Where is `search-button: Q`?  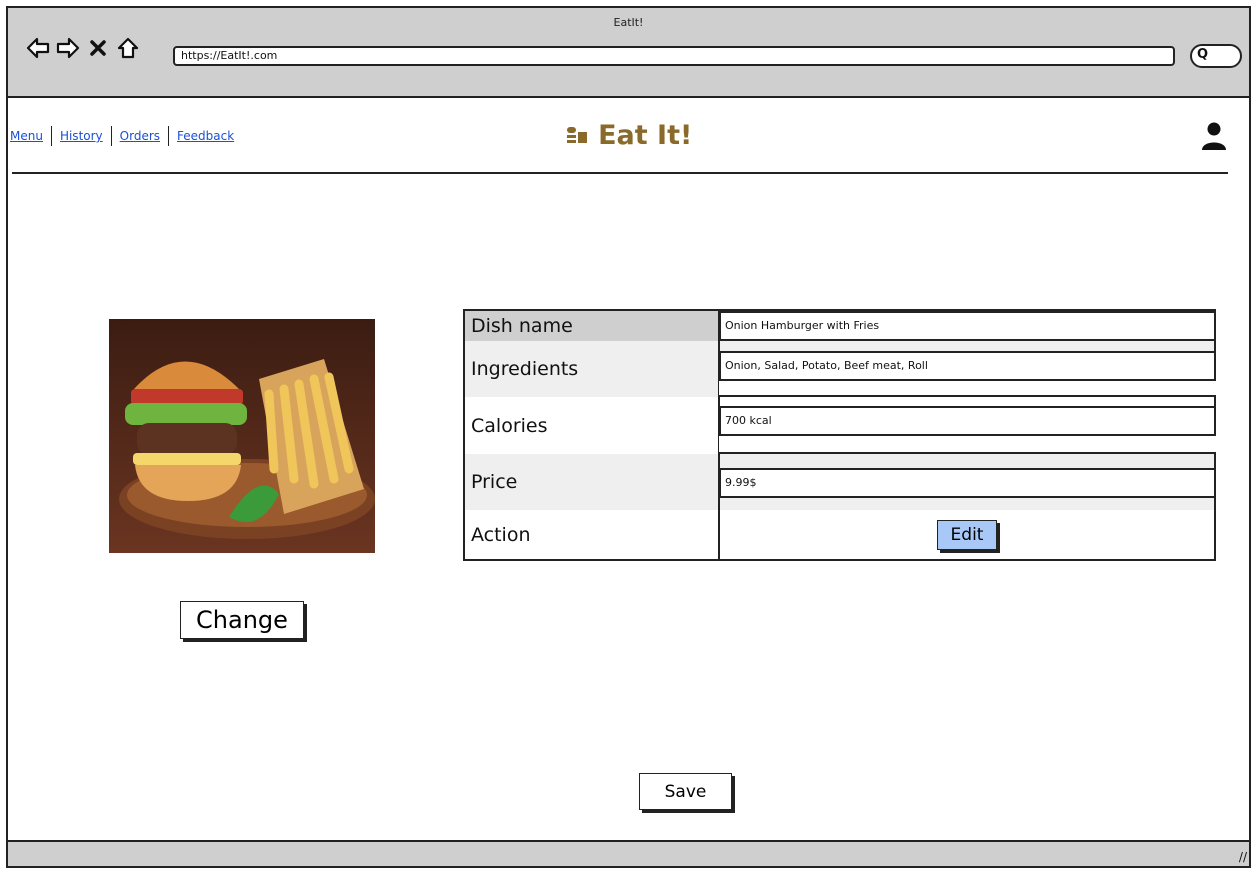
search-button: Q is located at coordinates (1216, 56).